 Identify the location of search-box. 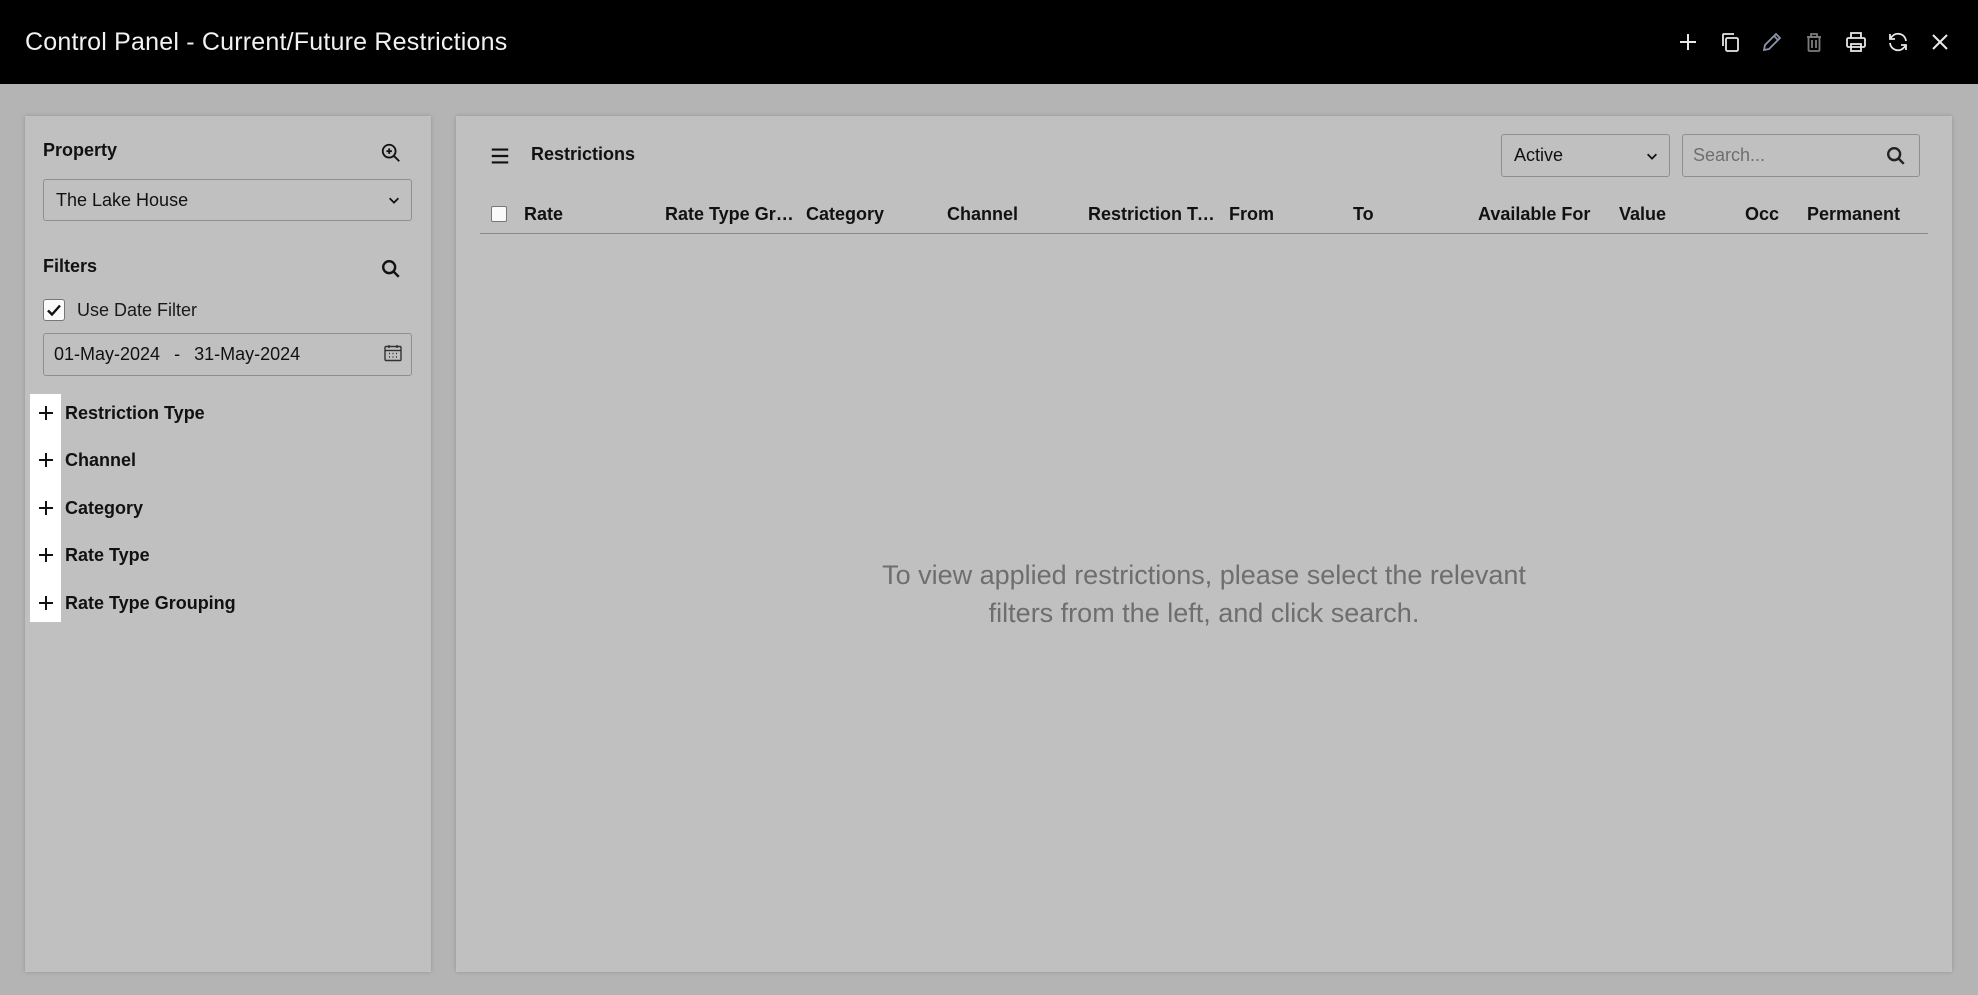
(1801, 155).